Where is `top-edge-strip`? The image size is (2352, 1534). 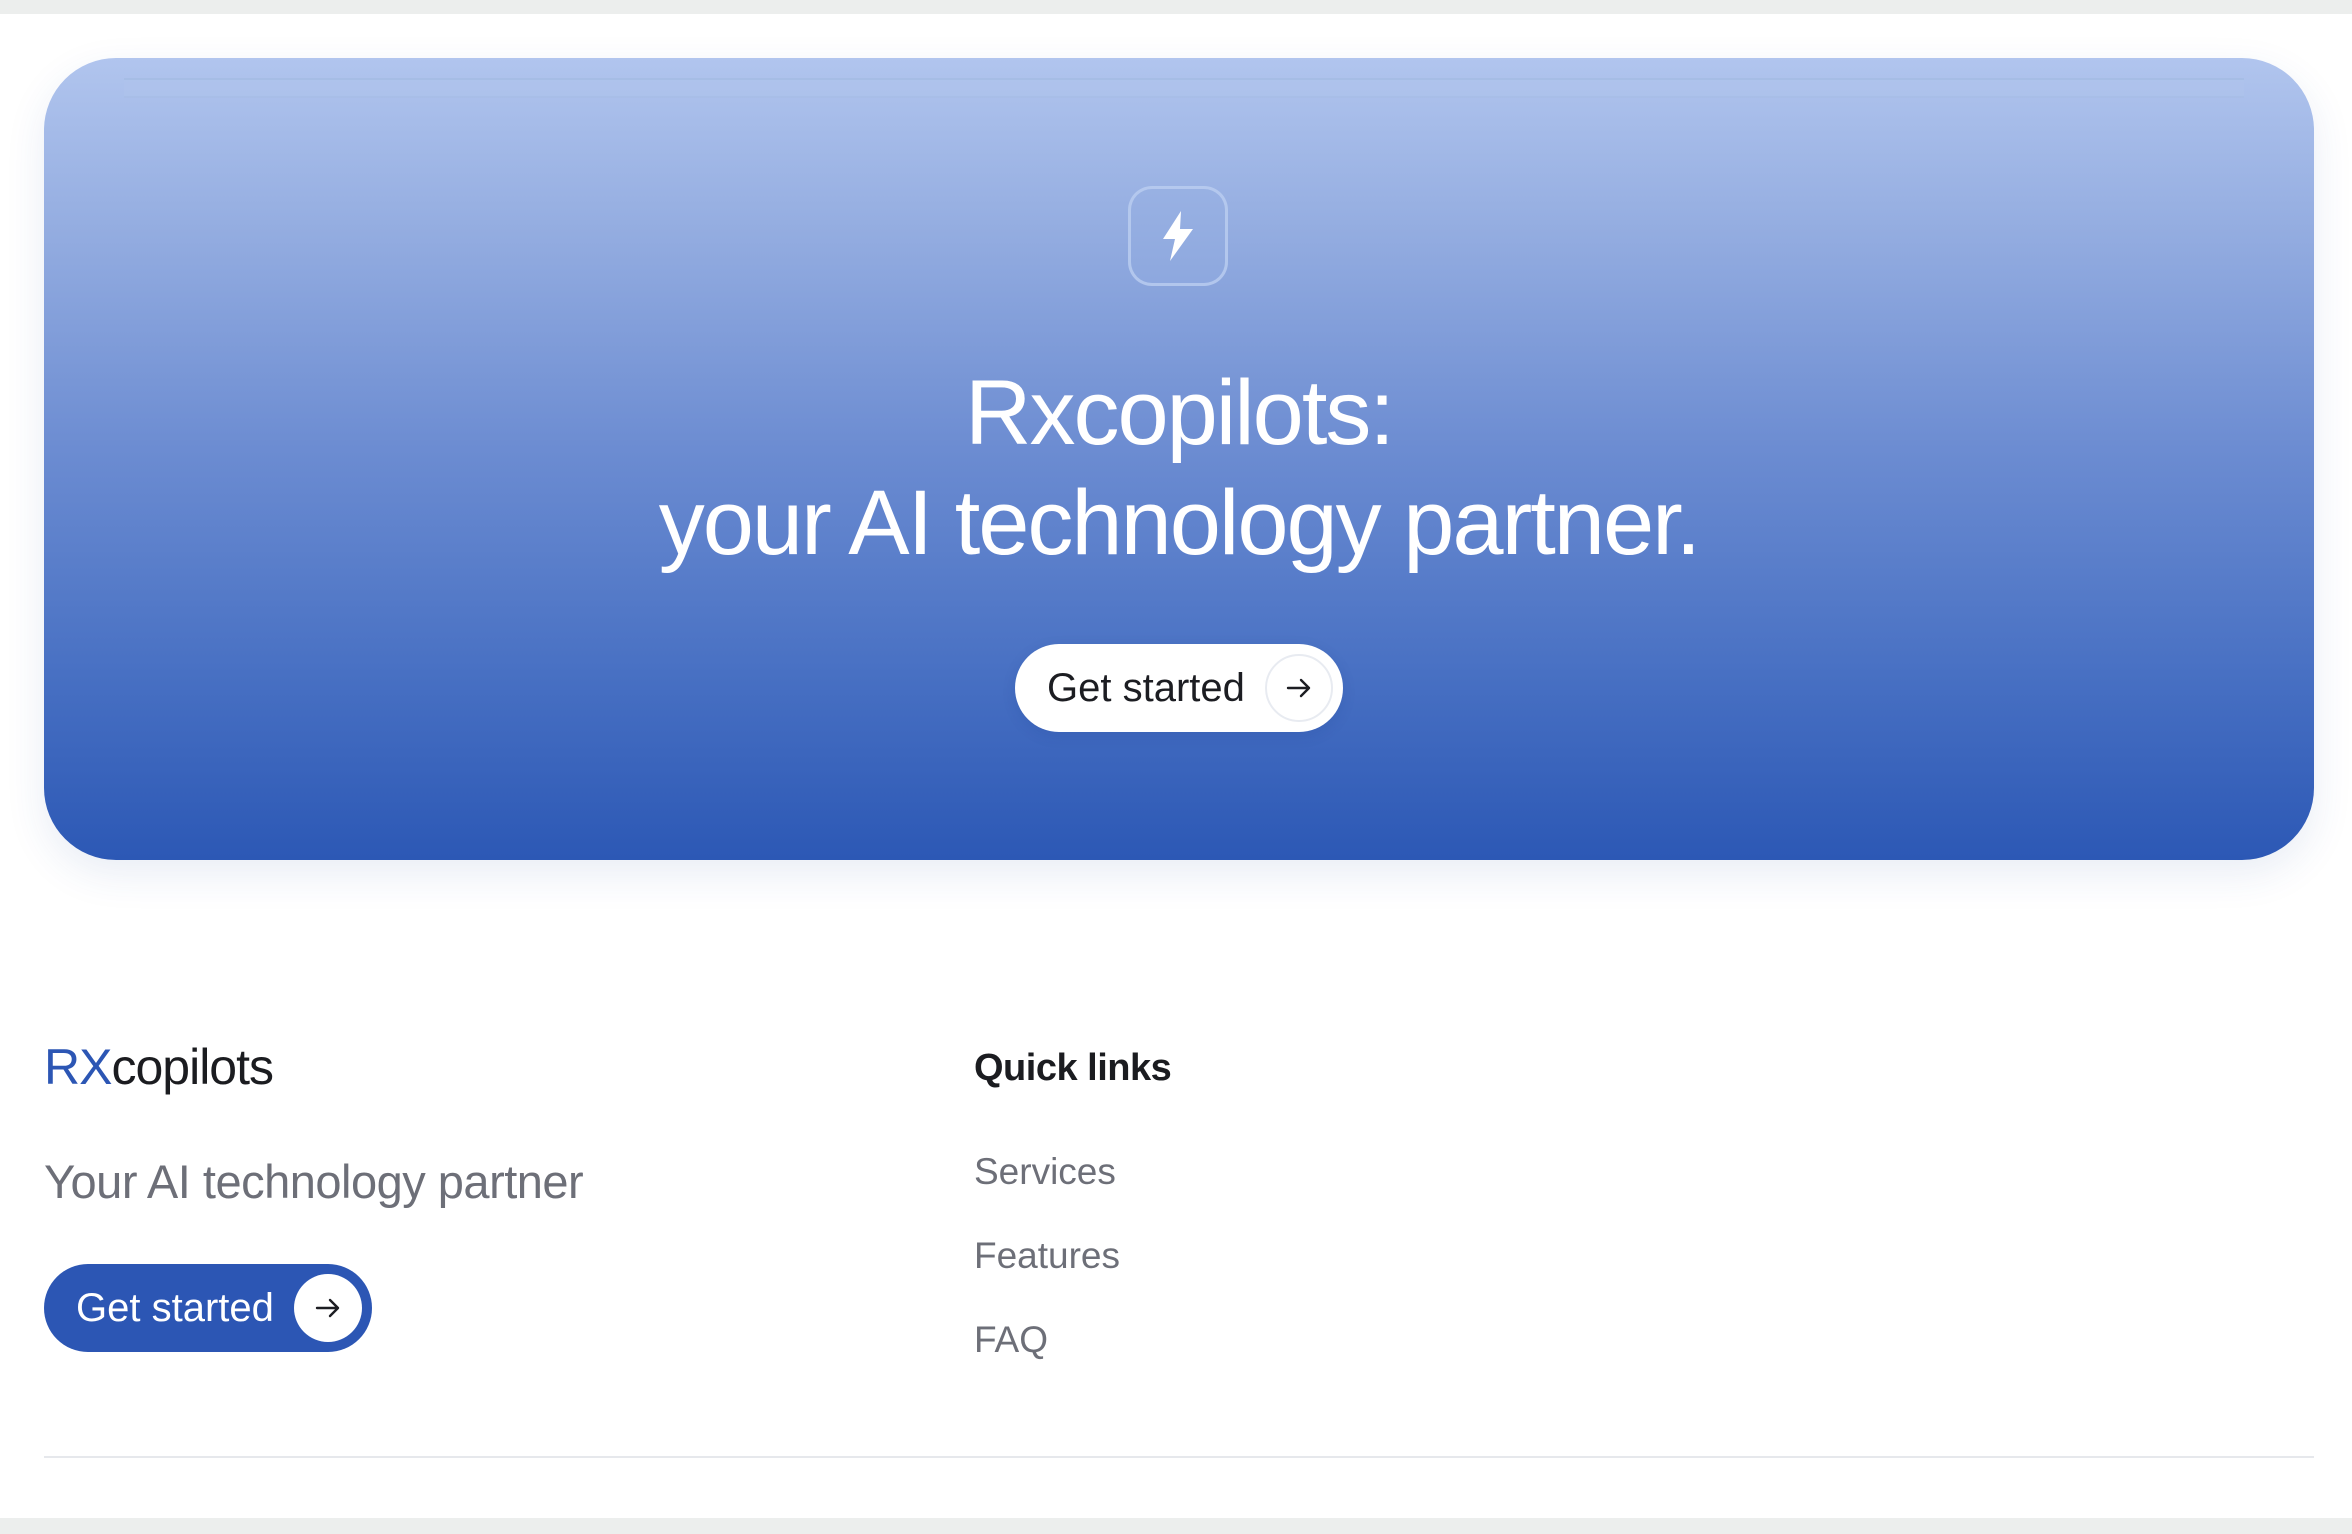
top-edge-strip is located at coordinates (1176, 7).